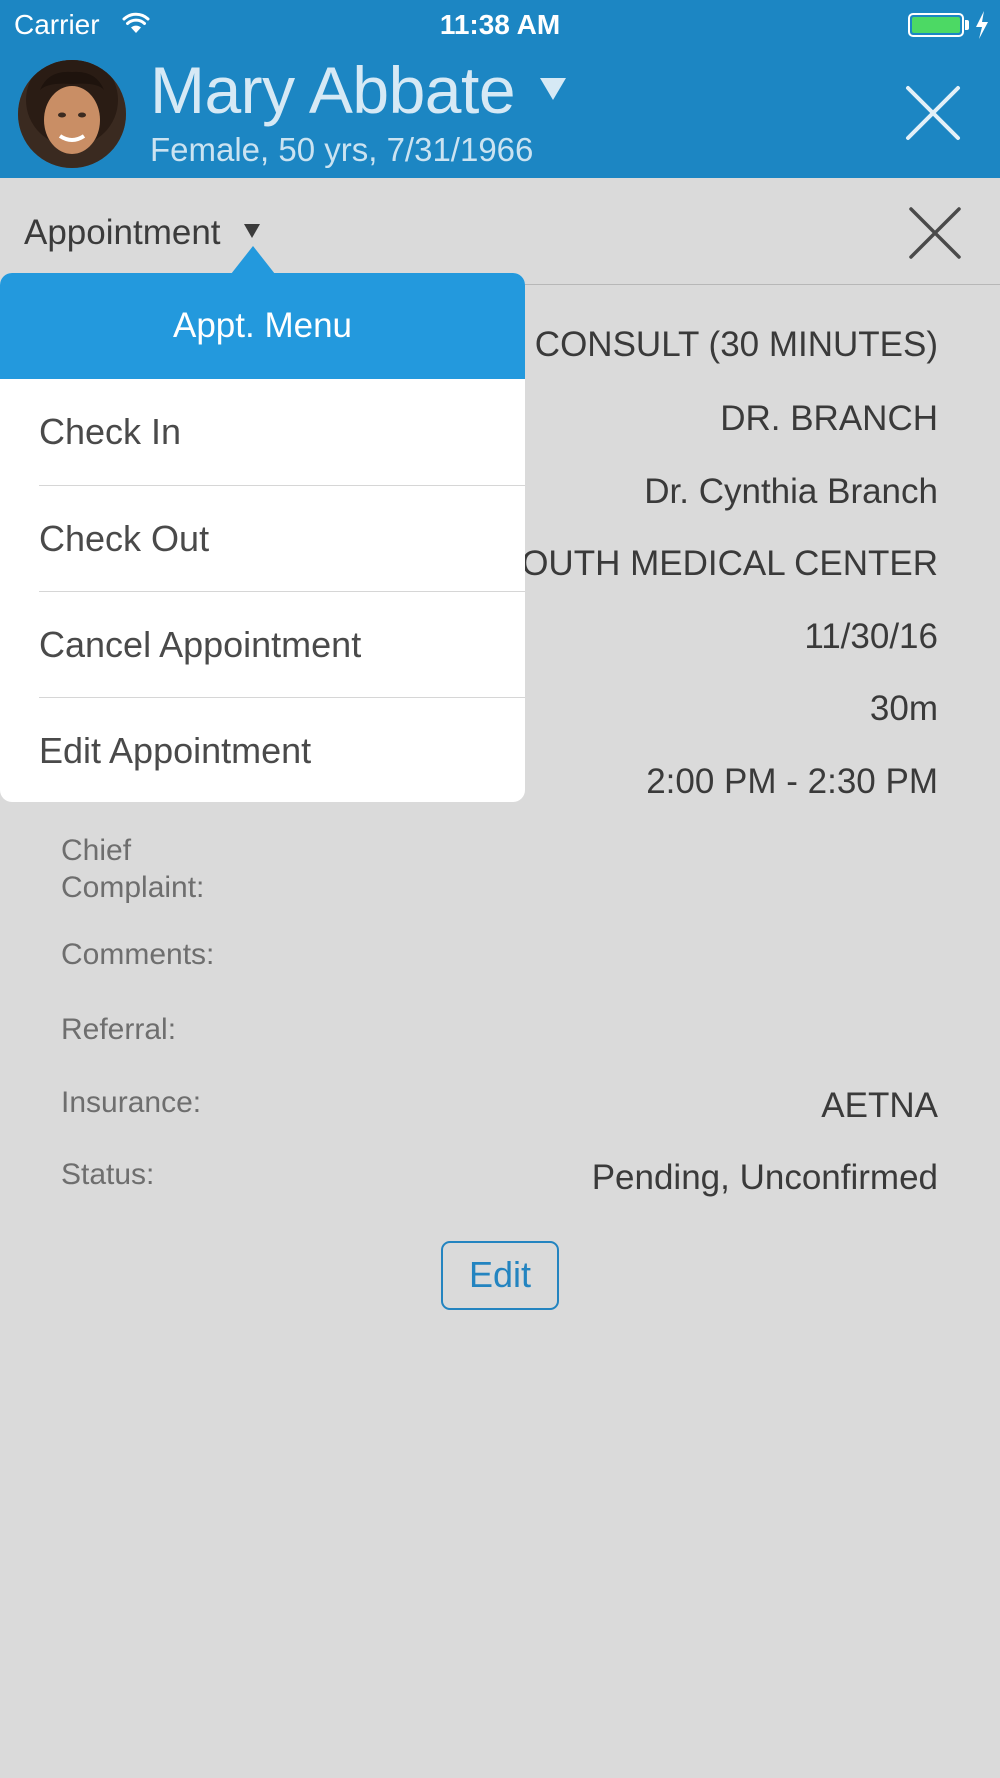 The width and height of the screenshot is (1000, 1778). Describe the element at coordinates (553, 89) in the screenshot. I see `chevron-down-icon` at that location.